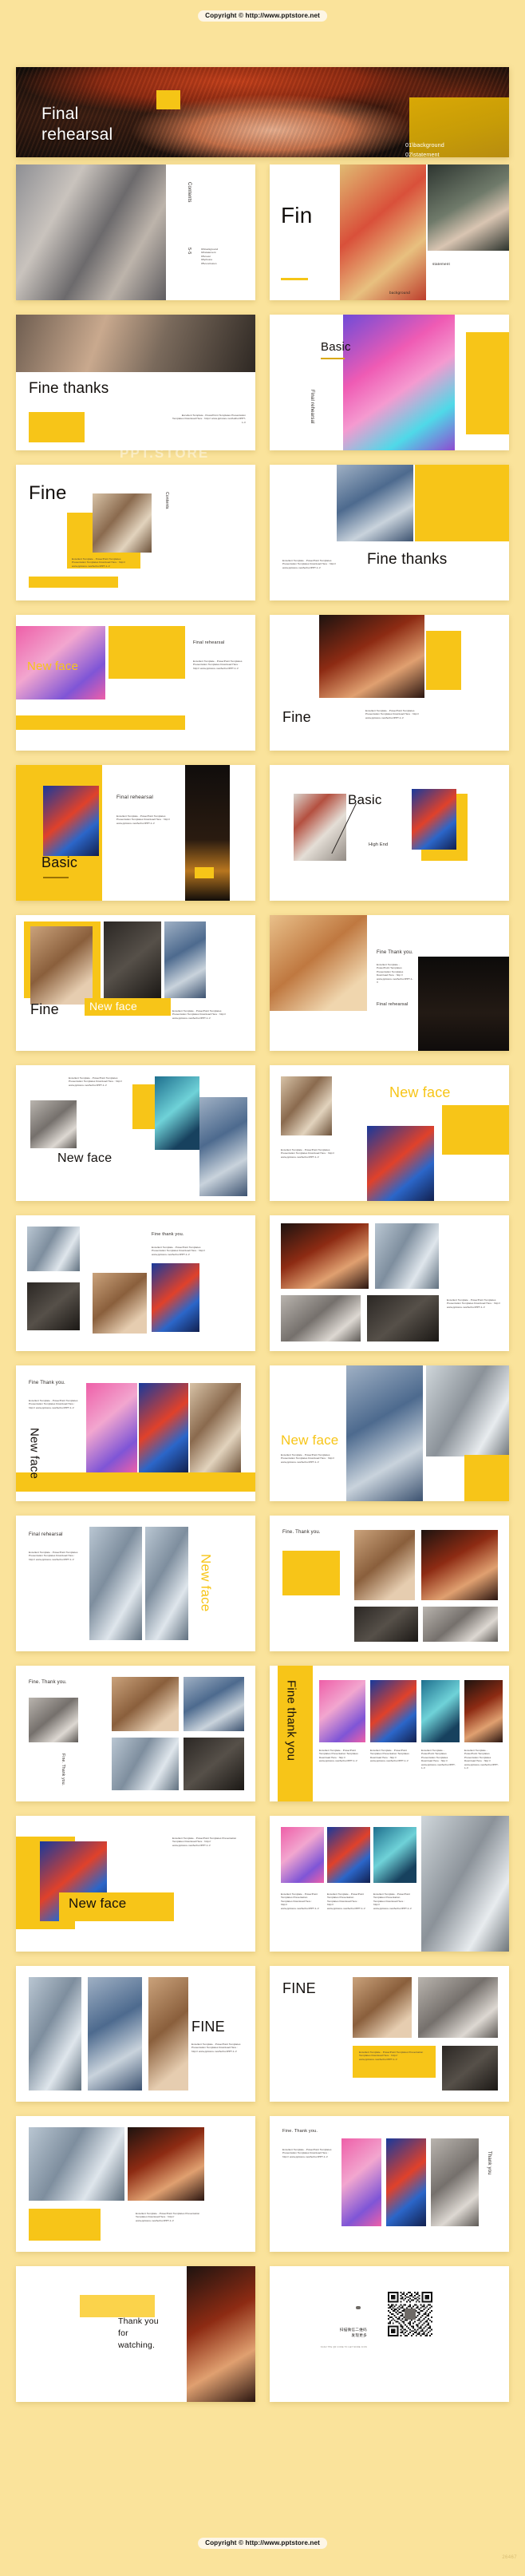 The width and height of the screenshot is (525, 2576). I want to click on page-number: 26467, so click(510, 2557).